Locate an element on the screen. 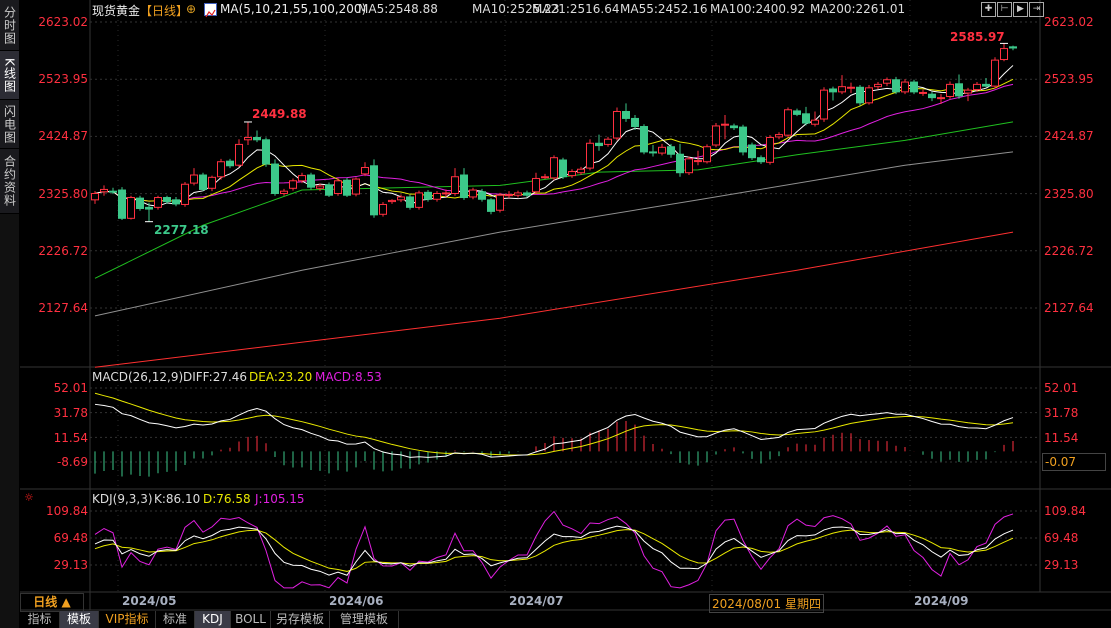 The image size is (1111, 628). sidebar-item-flash: 闪电图 is located at coordinates (9, 124).